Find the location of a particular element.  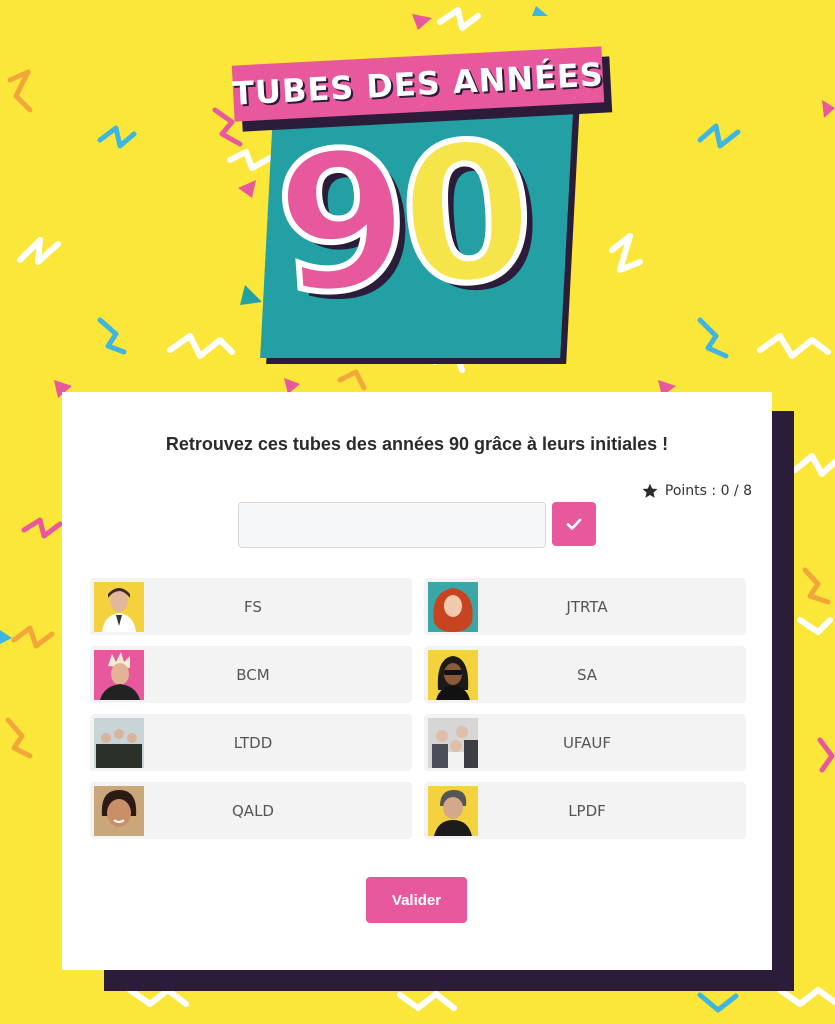

song-card: BCM is located at coordinates (251, 674).